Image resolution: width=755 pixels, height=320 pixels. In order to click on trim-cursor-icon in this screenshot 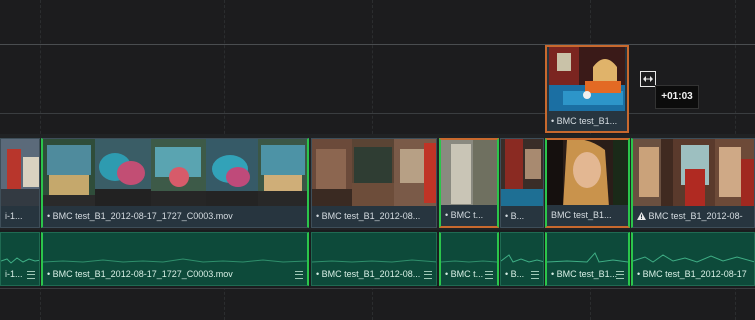, I will do `click(648, 79)`.